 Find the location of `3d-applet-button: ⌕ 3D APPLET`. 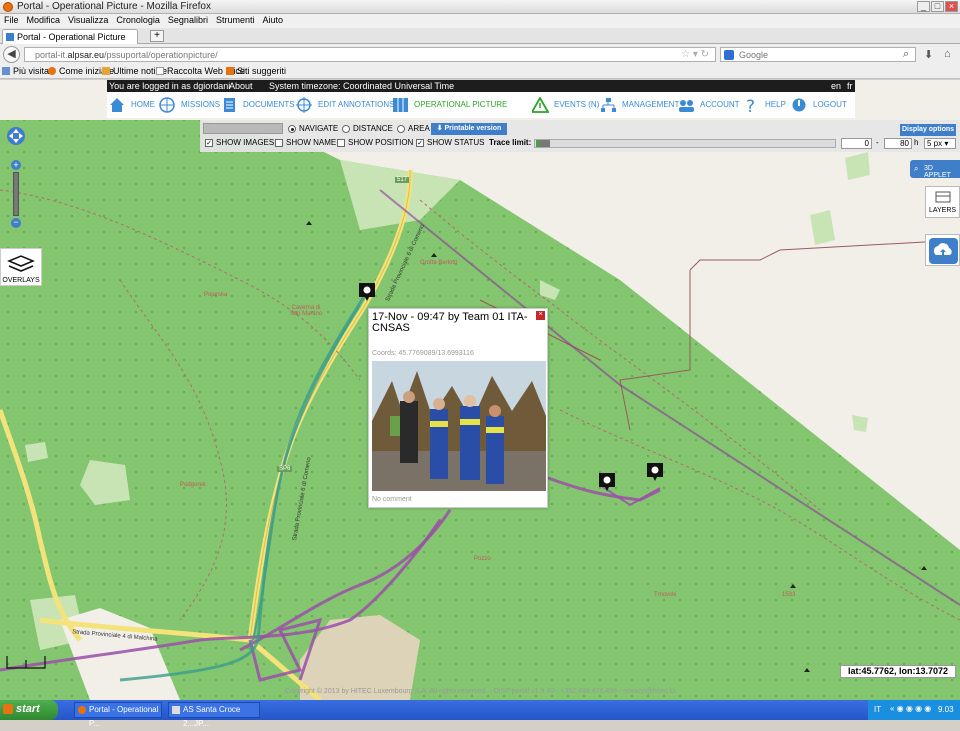

3d-applet-button: ⌕ 3D APPLET is located at coordinates (935, 169).